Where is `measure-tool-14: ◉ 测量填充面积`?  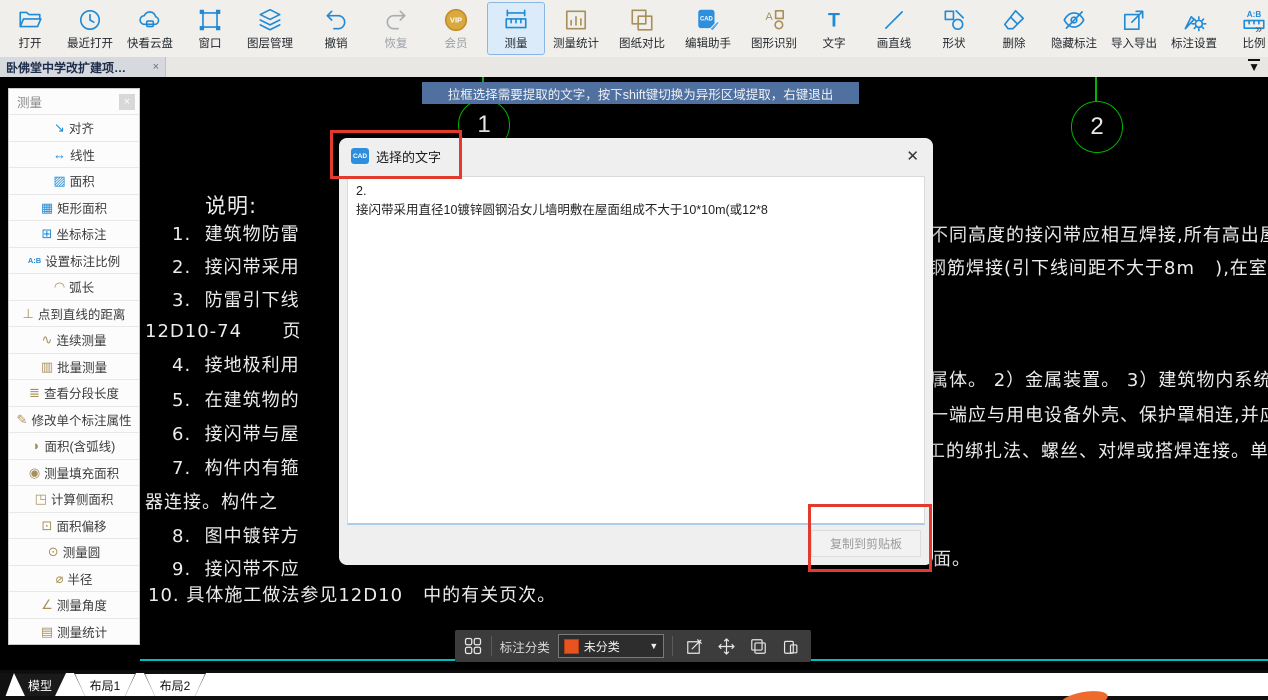
measure-tool-14: ◉ 测量填充面积 is located at coordinates (74, 472).